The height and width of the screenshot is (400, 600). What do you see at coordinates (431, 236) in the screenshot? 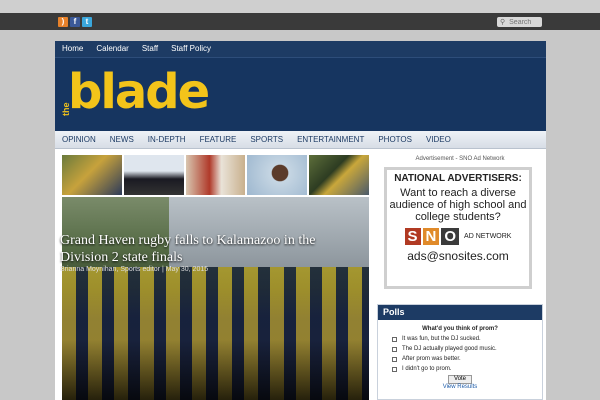
I see `sno-logo-n: N` at bounding box center [431, 236].